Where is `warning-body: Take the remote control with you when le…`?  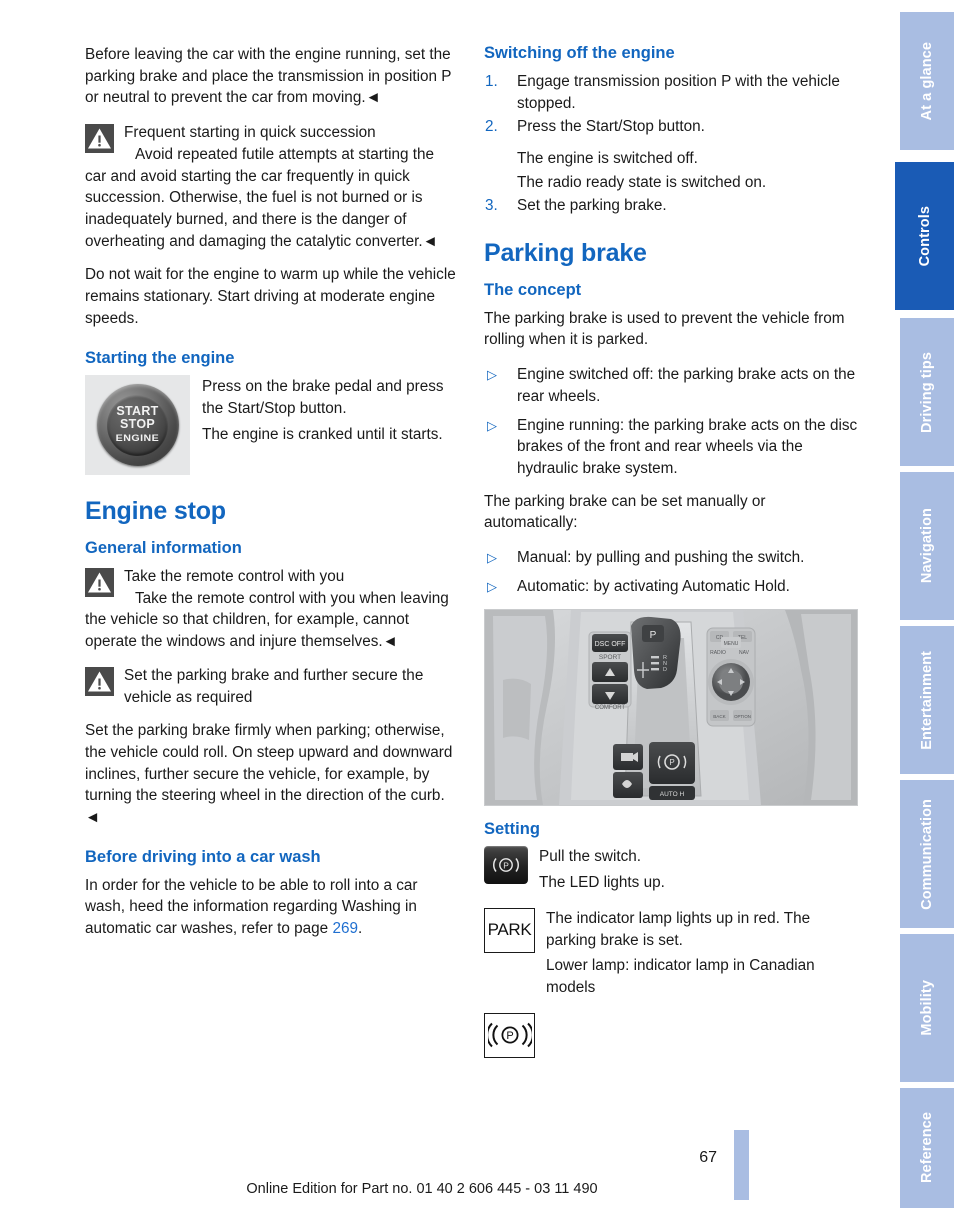 warning-body: Take the remote control with you when le… is located at coordinates (267, 620).